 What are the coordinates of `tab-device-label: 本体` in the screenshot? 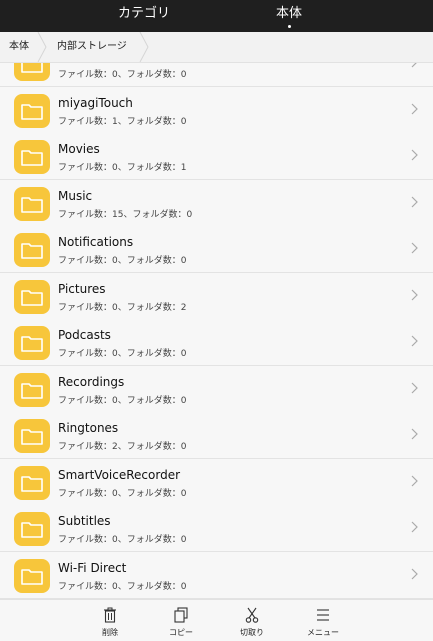 It's located at (288, 13).